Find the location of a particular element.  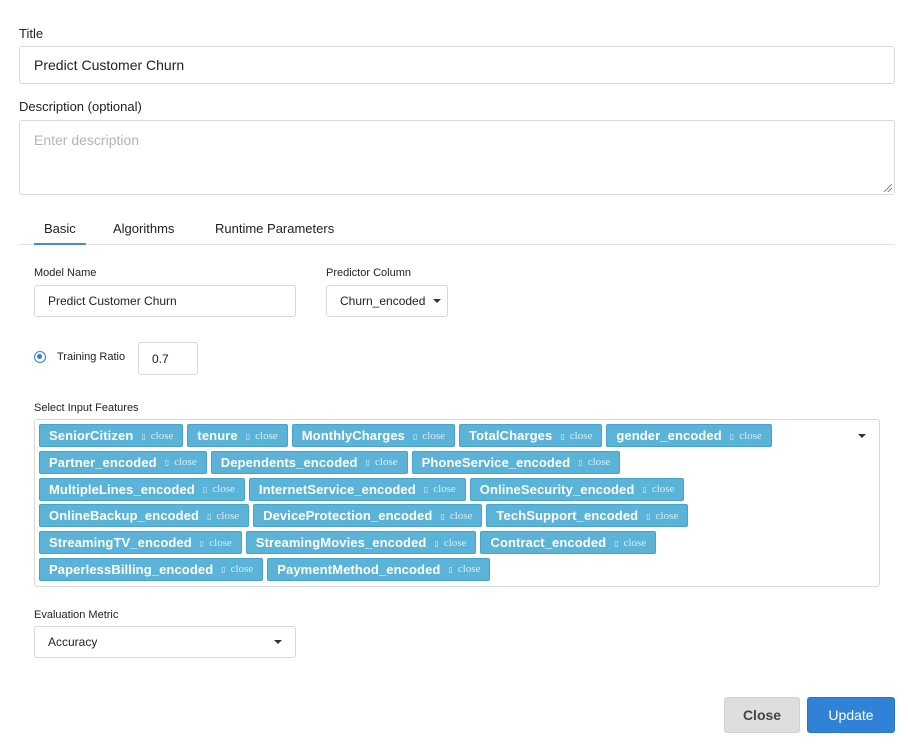

feature-tag: SeniorCitizen ▯ close is located at coordinates (111, 435).